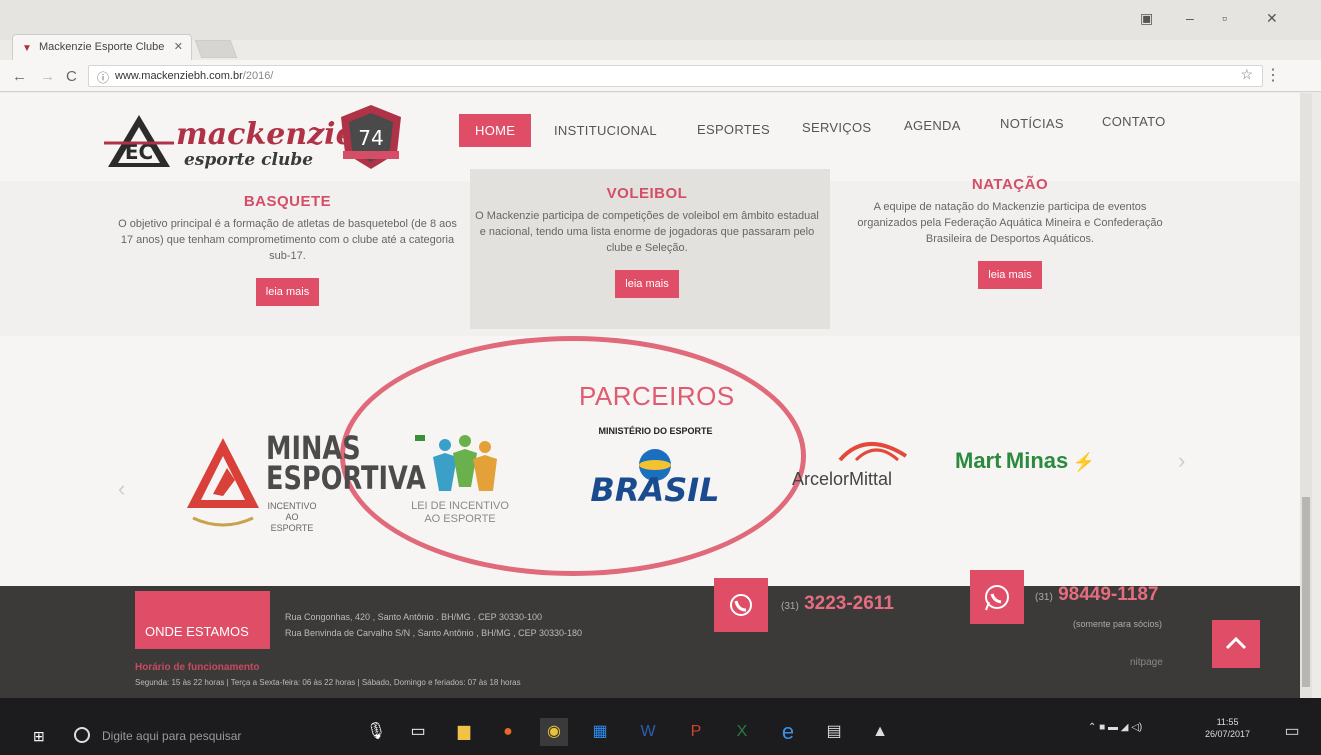  Describe the element at coordinates (376, 732) in the screenshot. I see `microphone-icon: 🎙` at that location.